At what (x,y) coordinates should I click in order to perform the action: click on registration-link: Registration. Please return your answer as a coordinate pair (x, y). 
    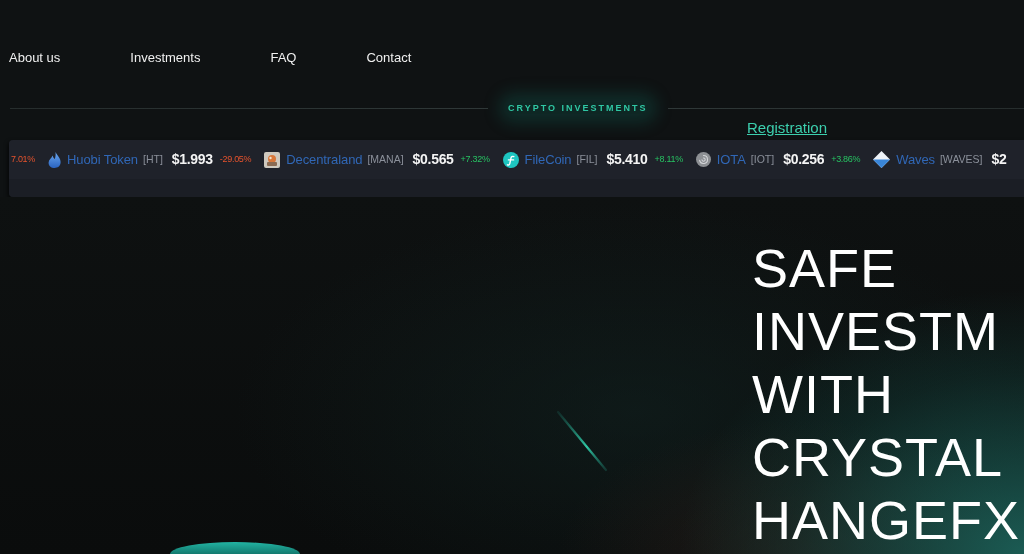
    Looking at the image, I should click on (787, 127).